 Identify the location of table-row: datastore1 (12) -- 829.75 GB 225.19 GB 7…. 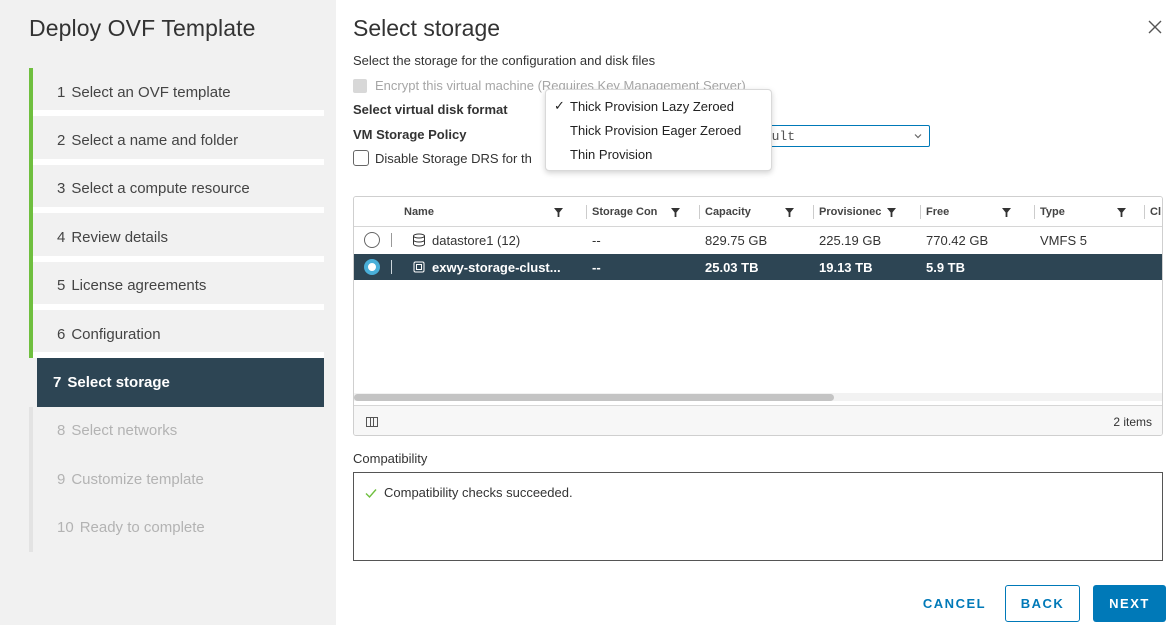
(758, 240).